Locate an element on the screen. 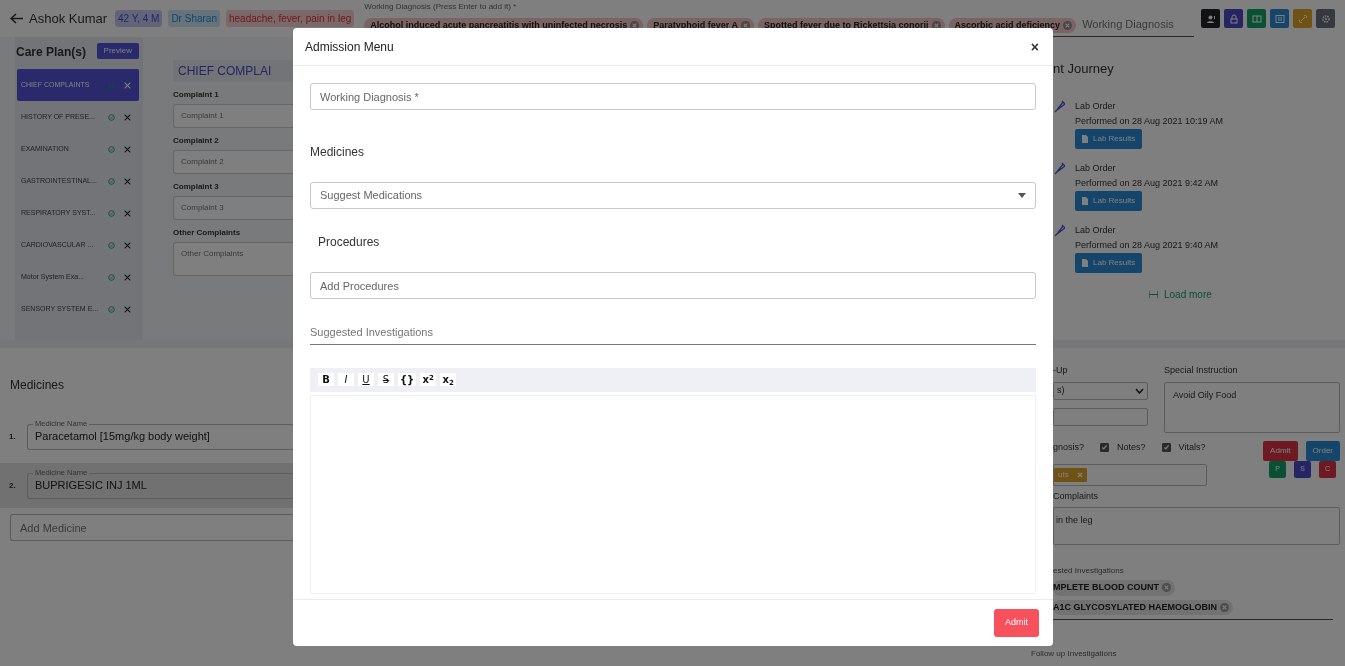 This screenshot has height=666, width=1345. field-value: Avoid Oily Food is located at coordinates (1205, 395).